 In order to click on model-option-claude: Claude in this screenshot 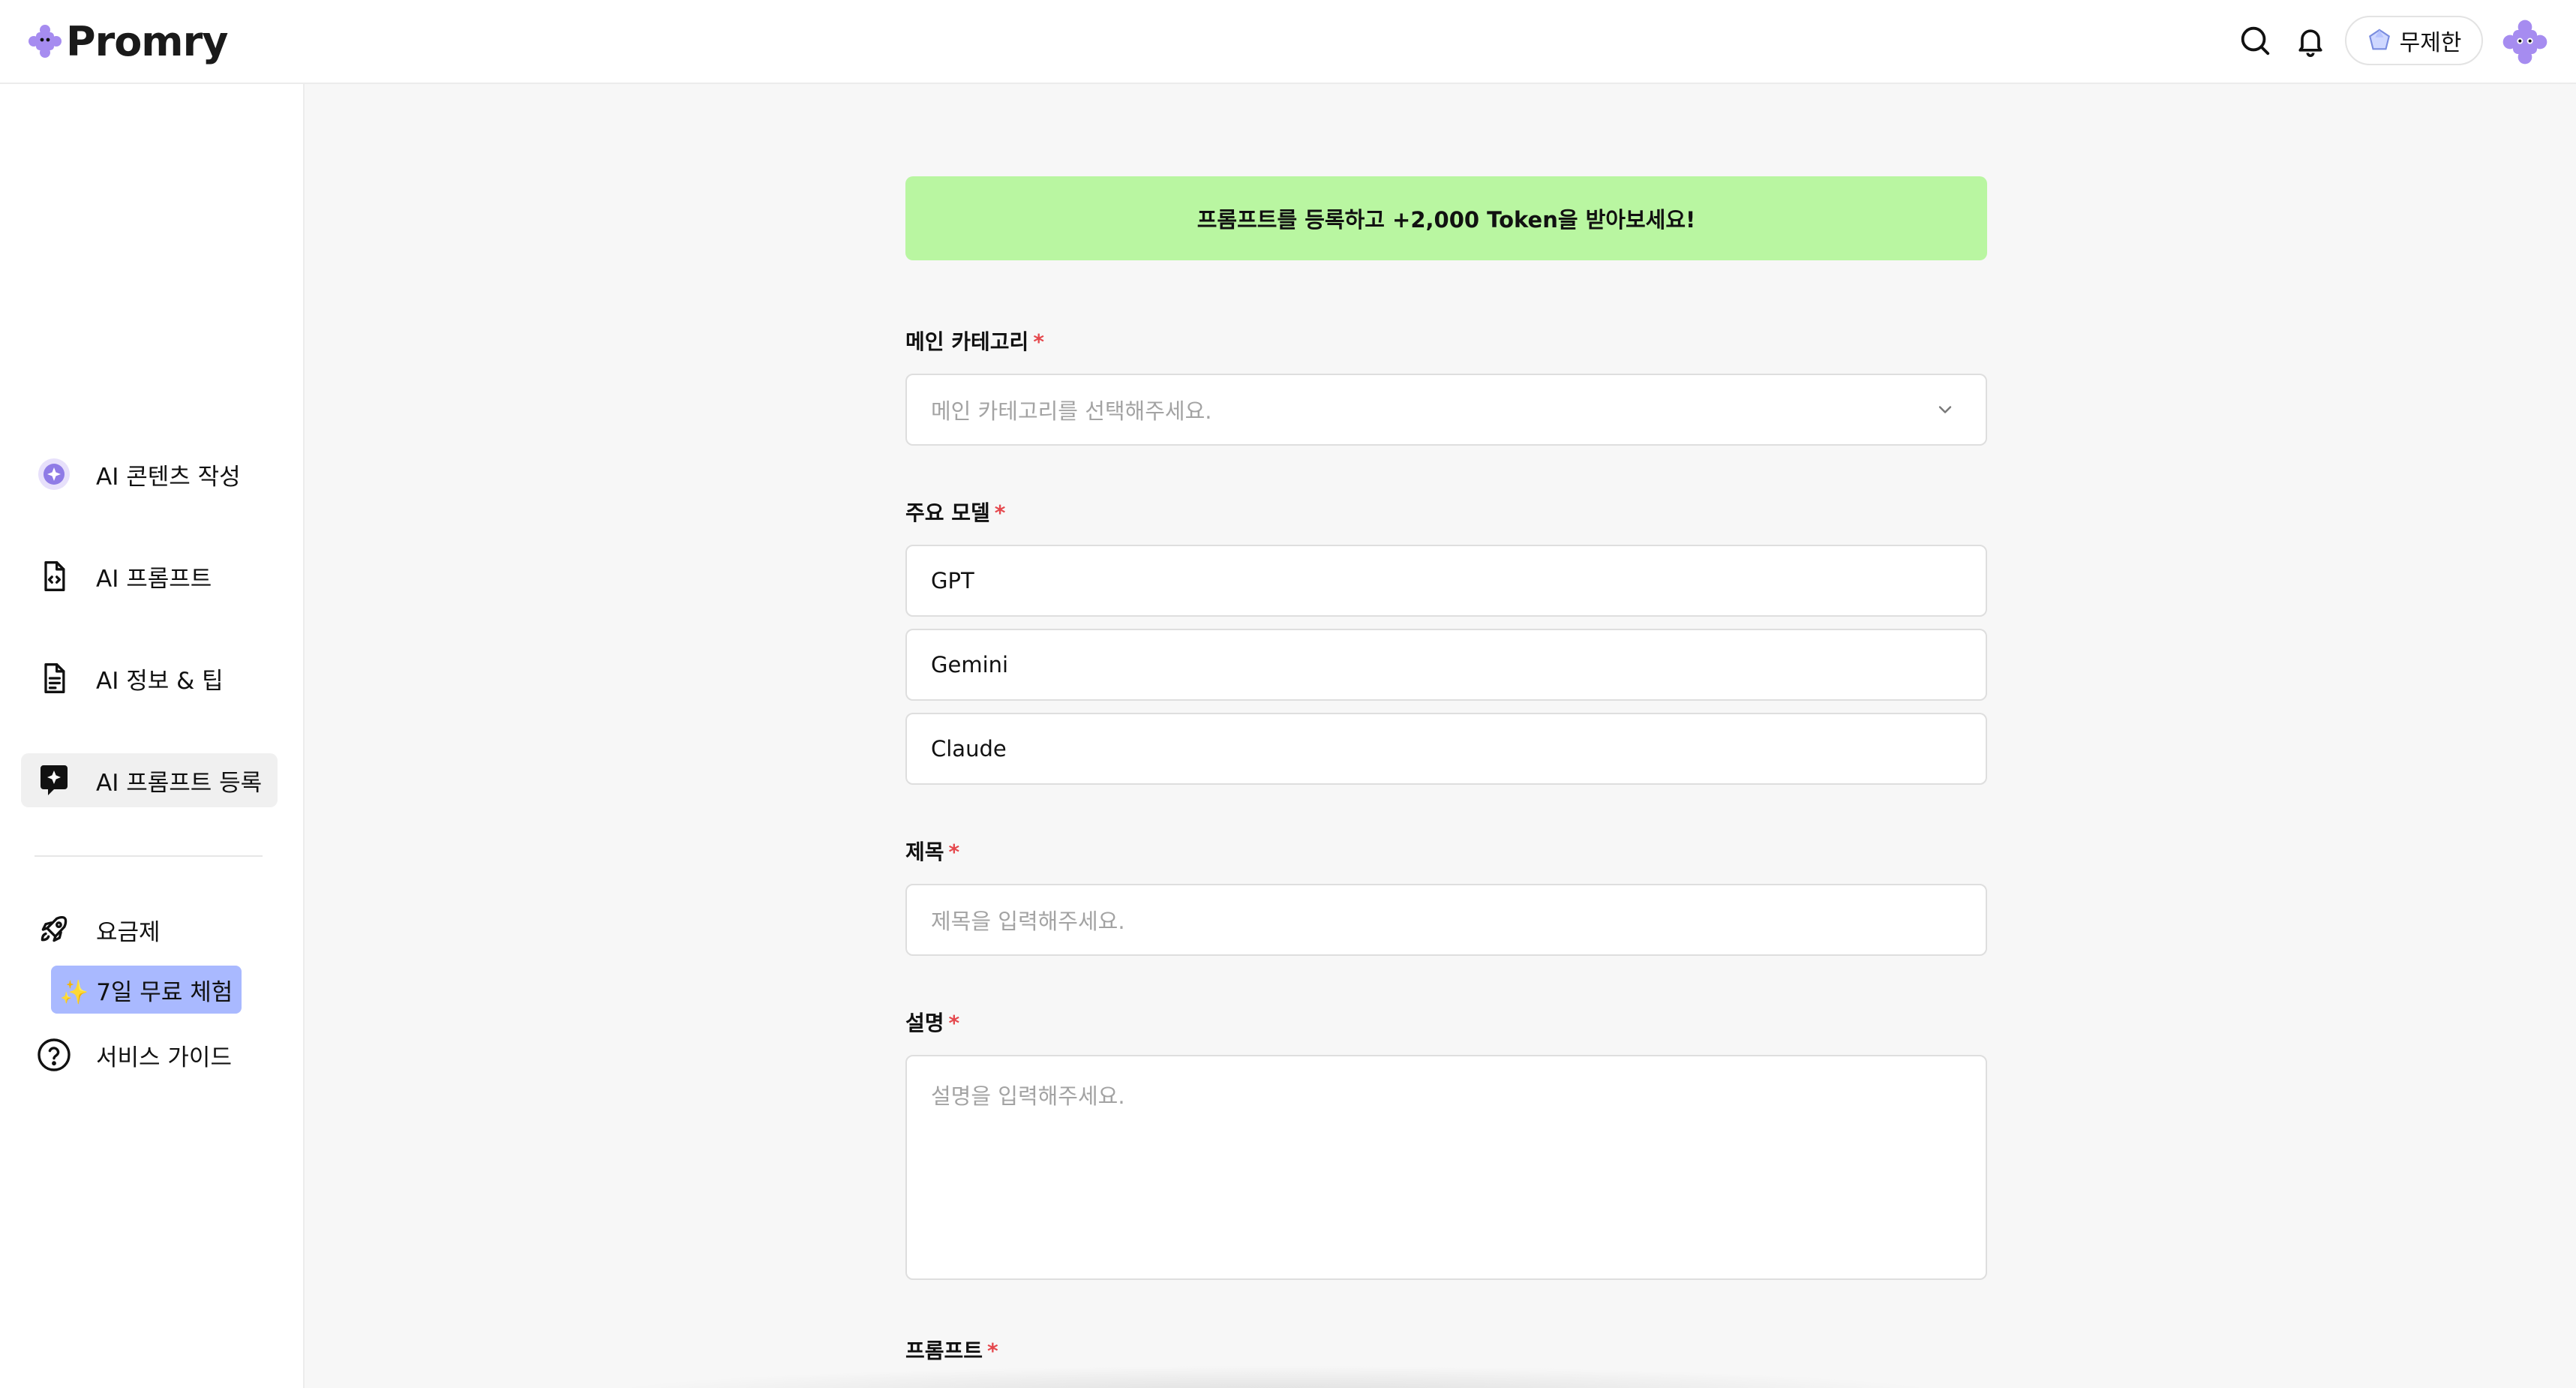, I will do `click(1446, 749)`.